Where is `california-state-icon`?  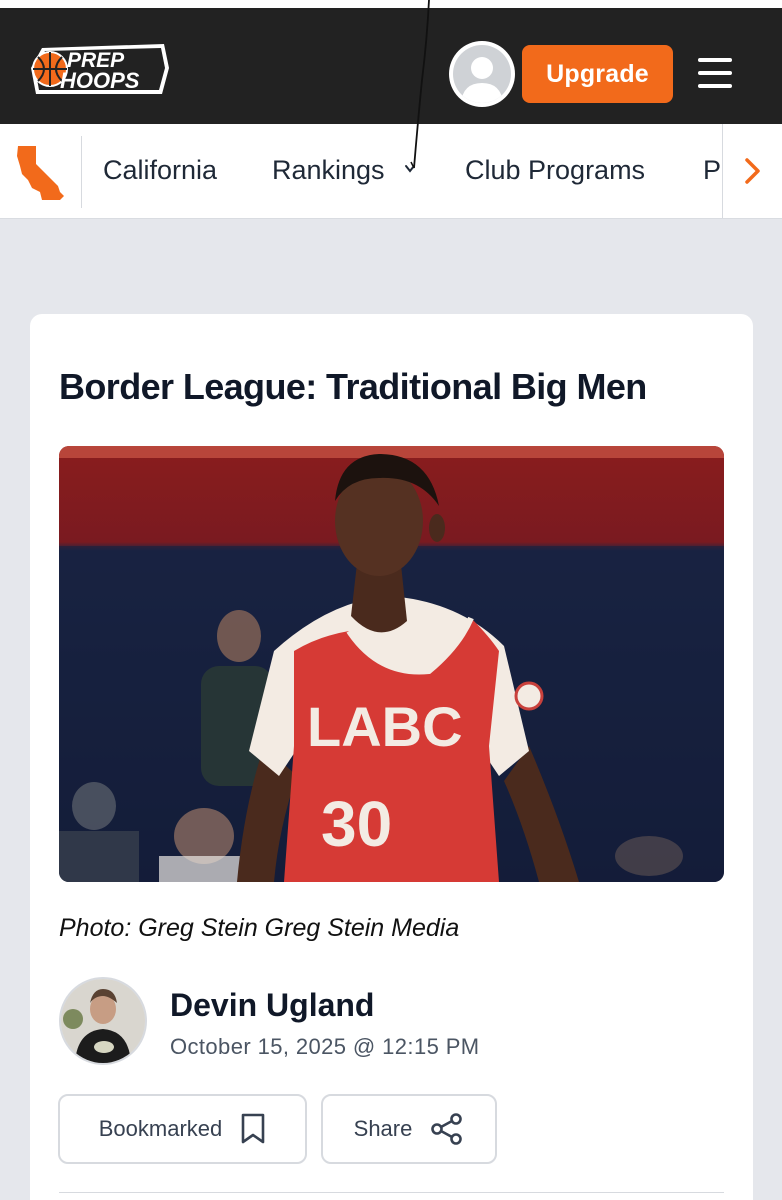 california-state-icon is located at coordinates (40, 173).